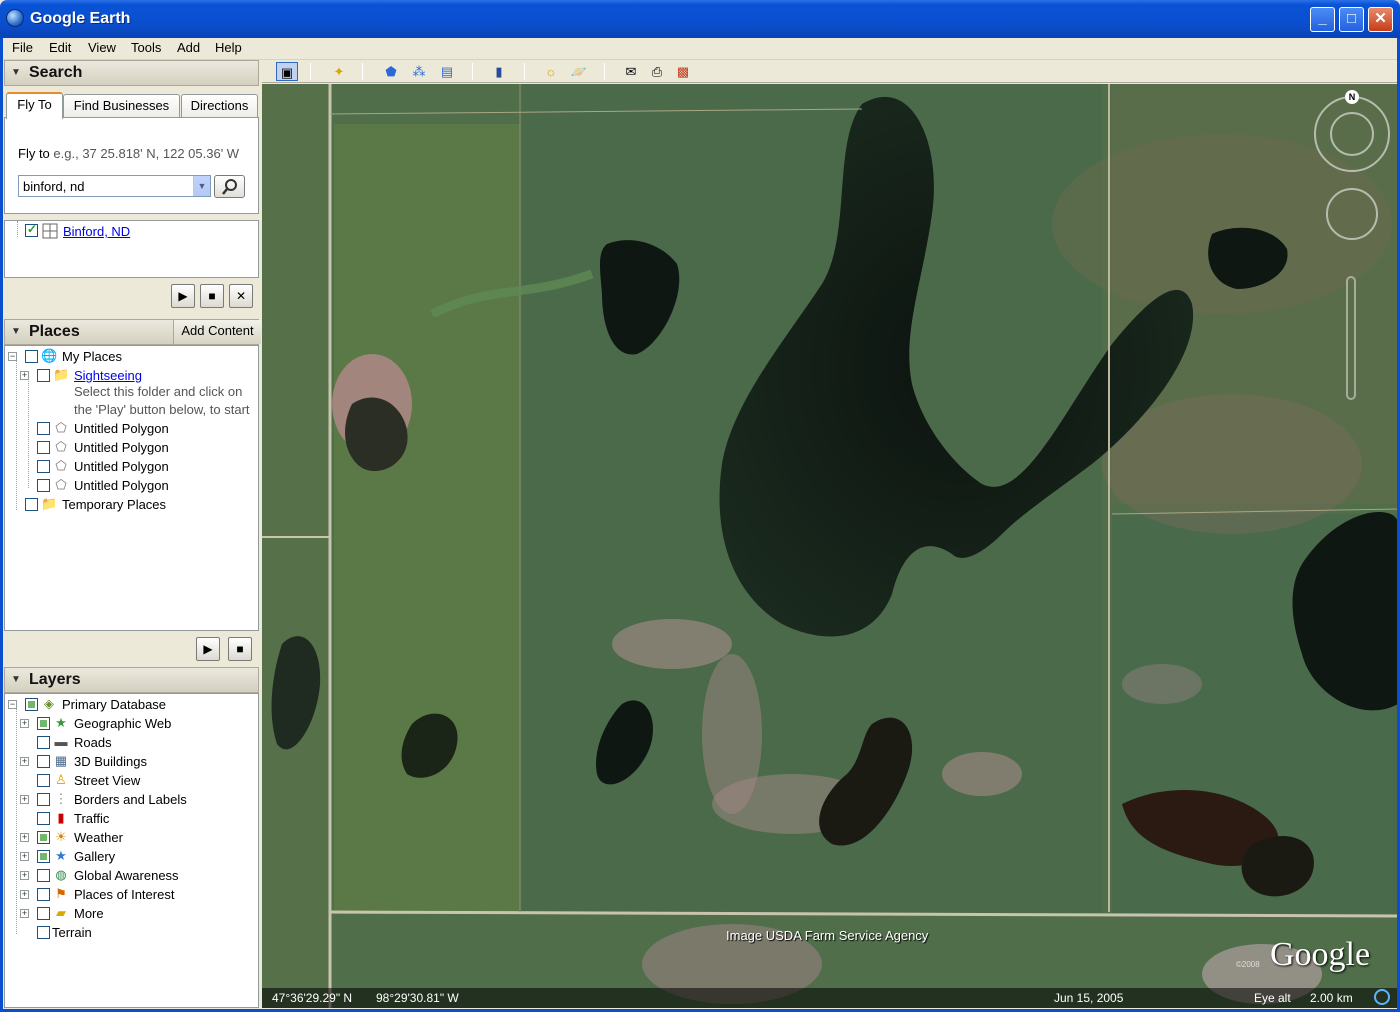  What do you see at coordinates (132, 332) in the screenshot?
I see `places-panel-header: ▼ Places Add Content` at bounding box center [132, 332].